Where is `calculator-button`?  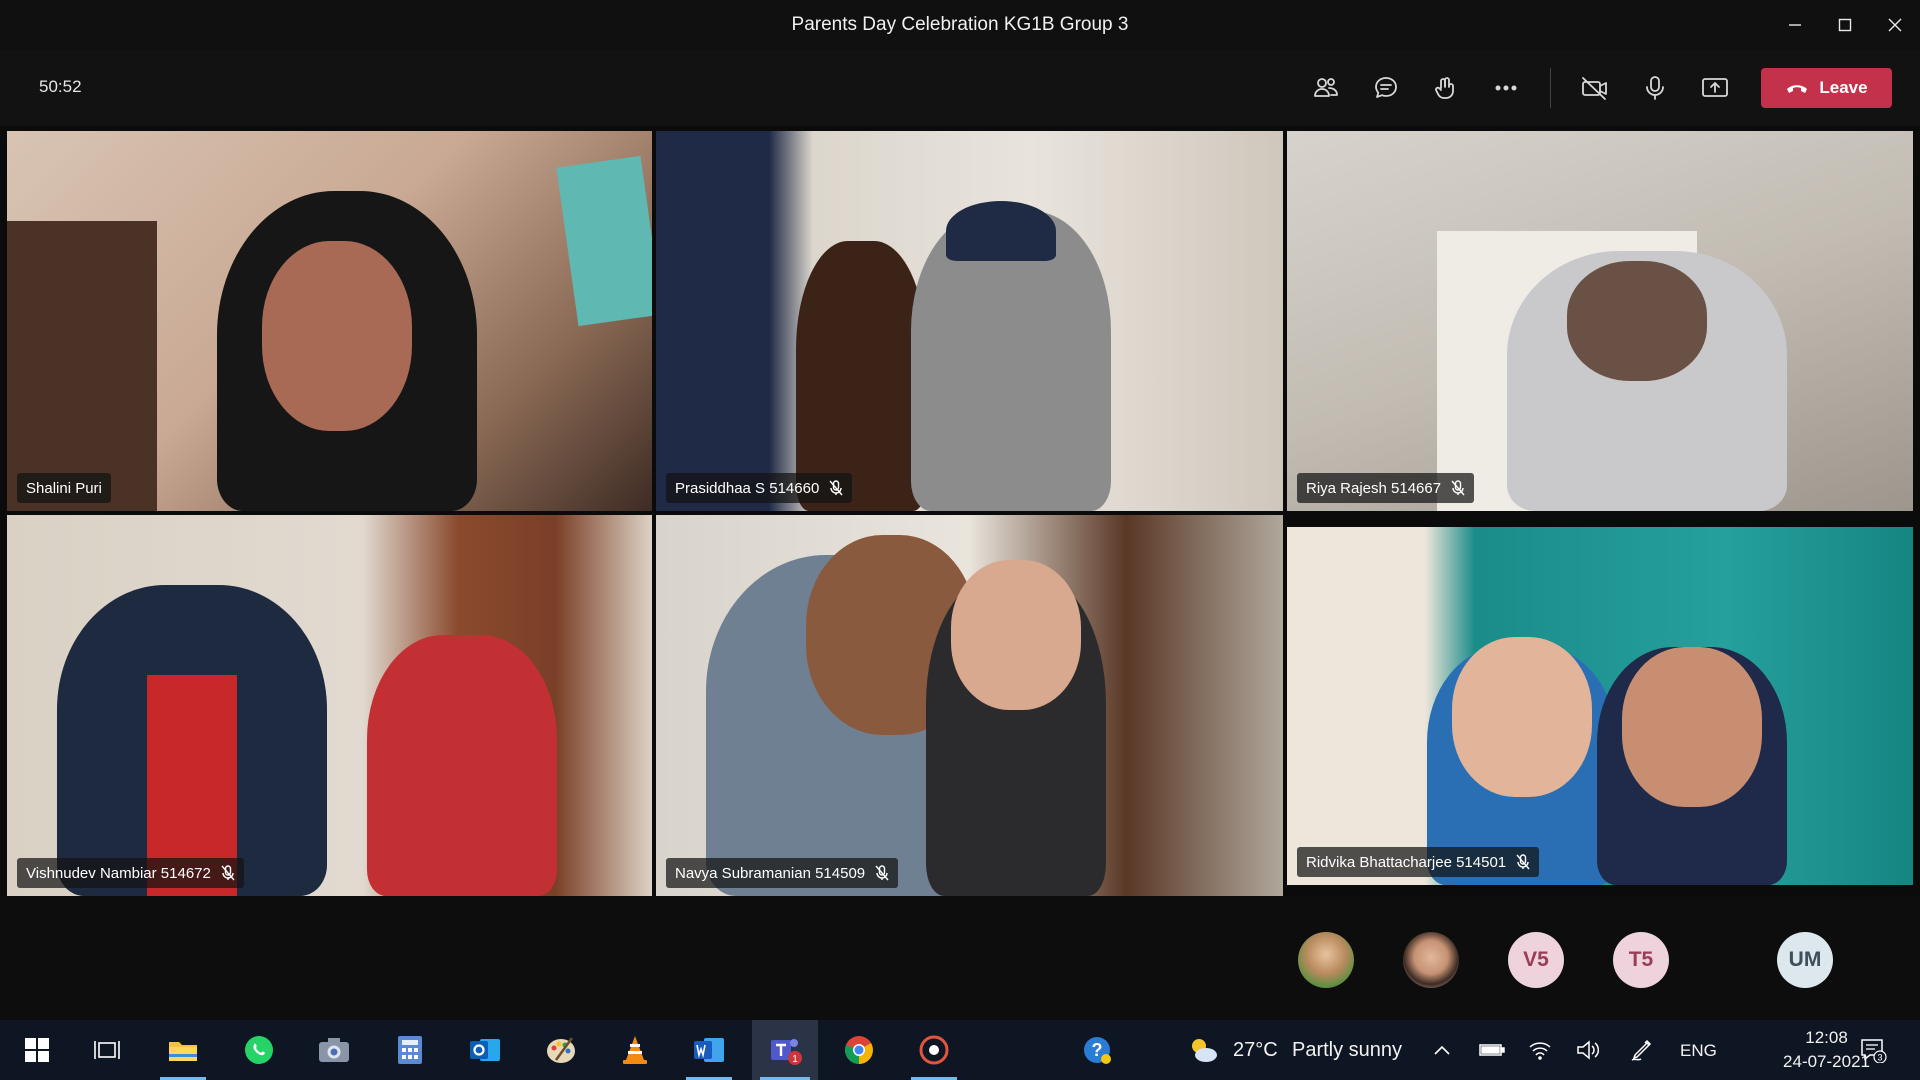
calculator-button is located at coordinates (410, 1050).